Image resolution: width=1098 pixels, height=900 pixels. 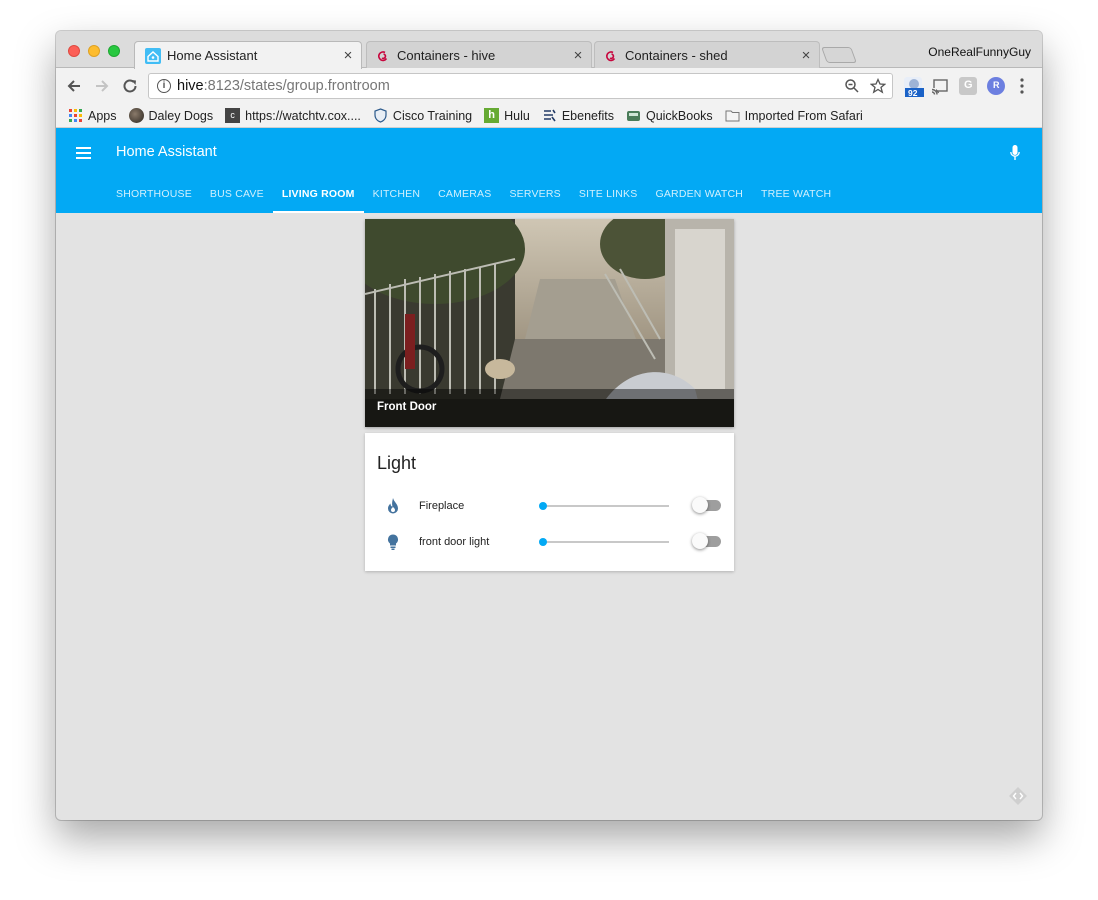 I want to click on reload-icon, so click(x=130, y=86).